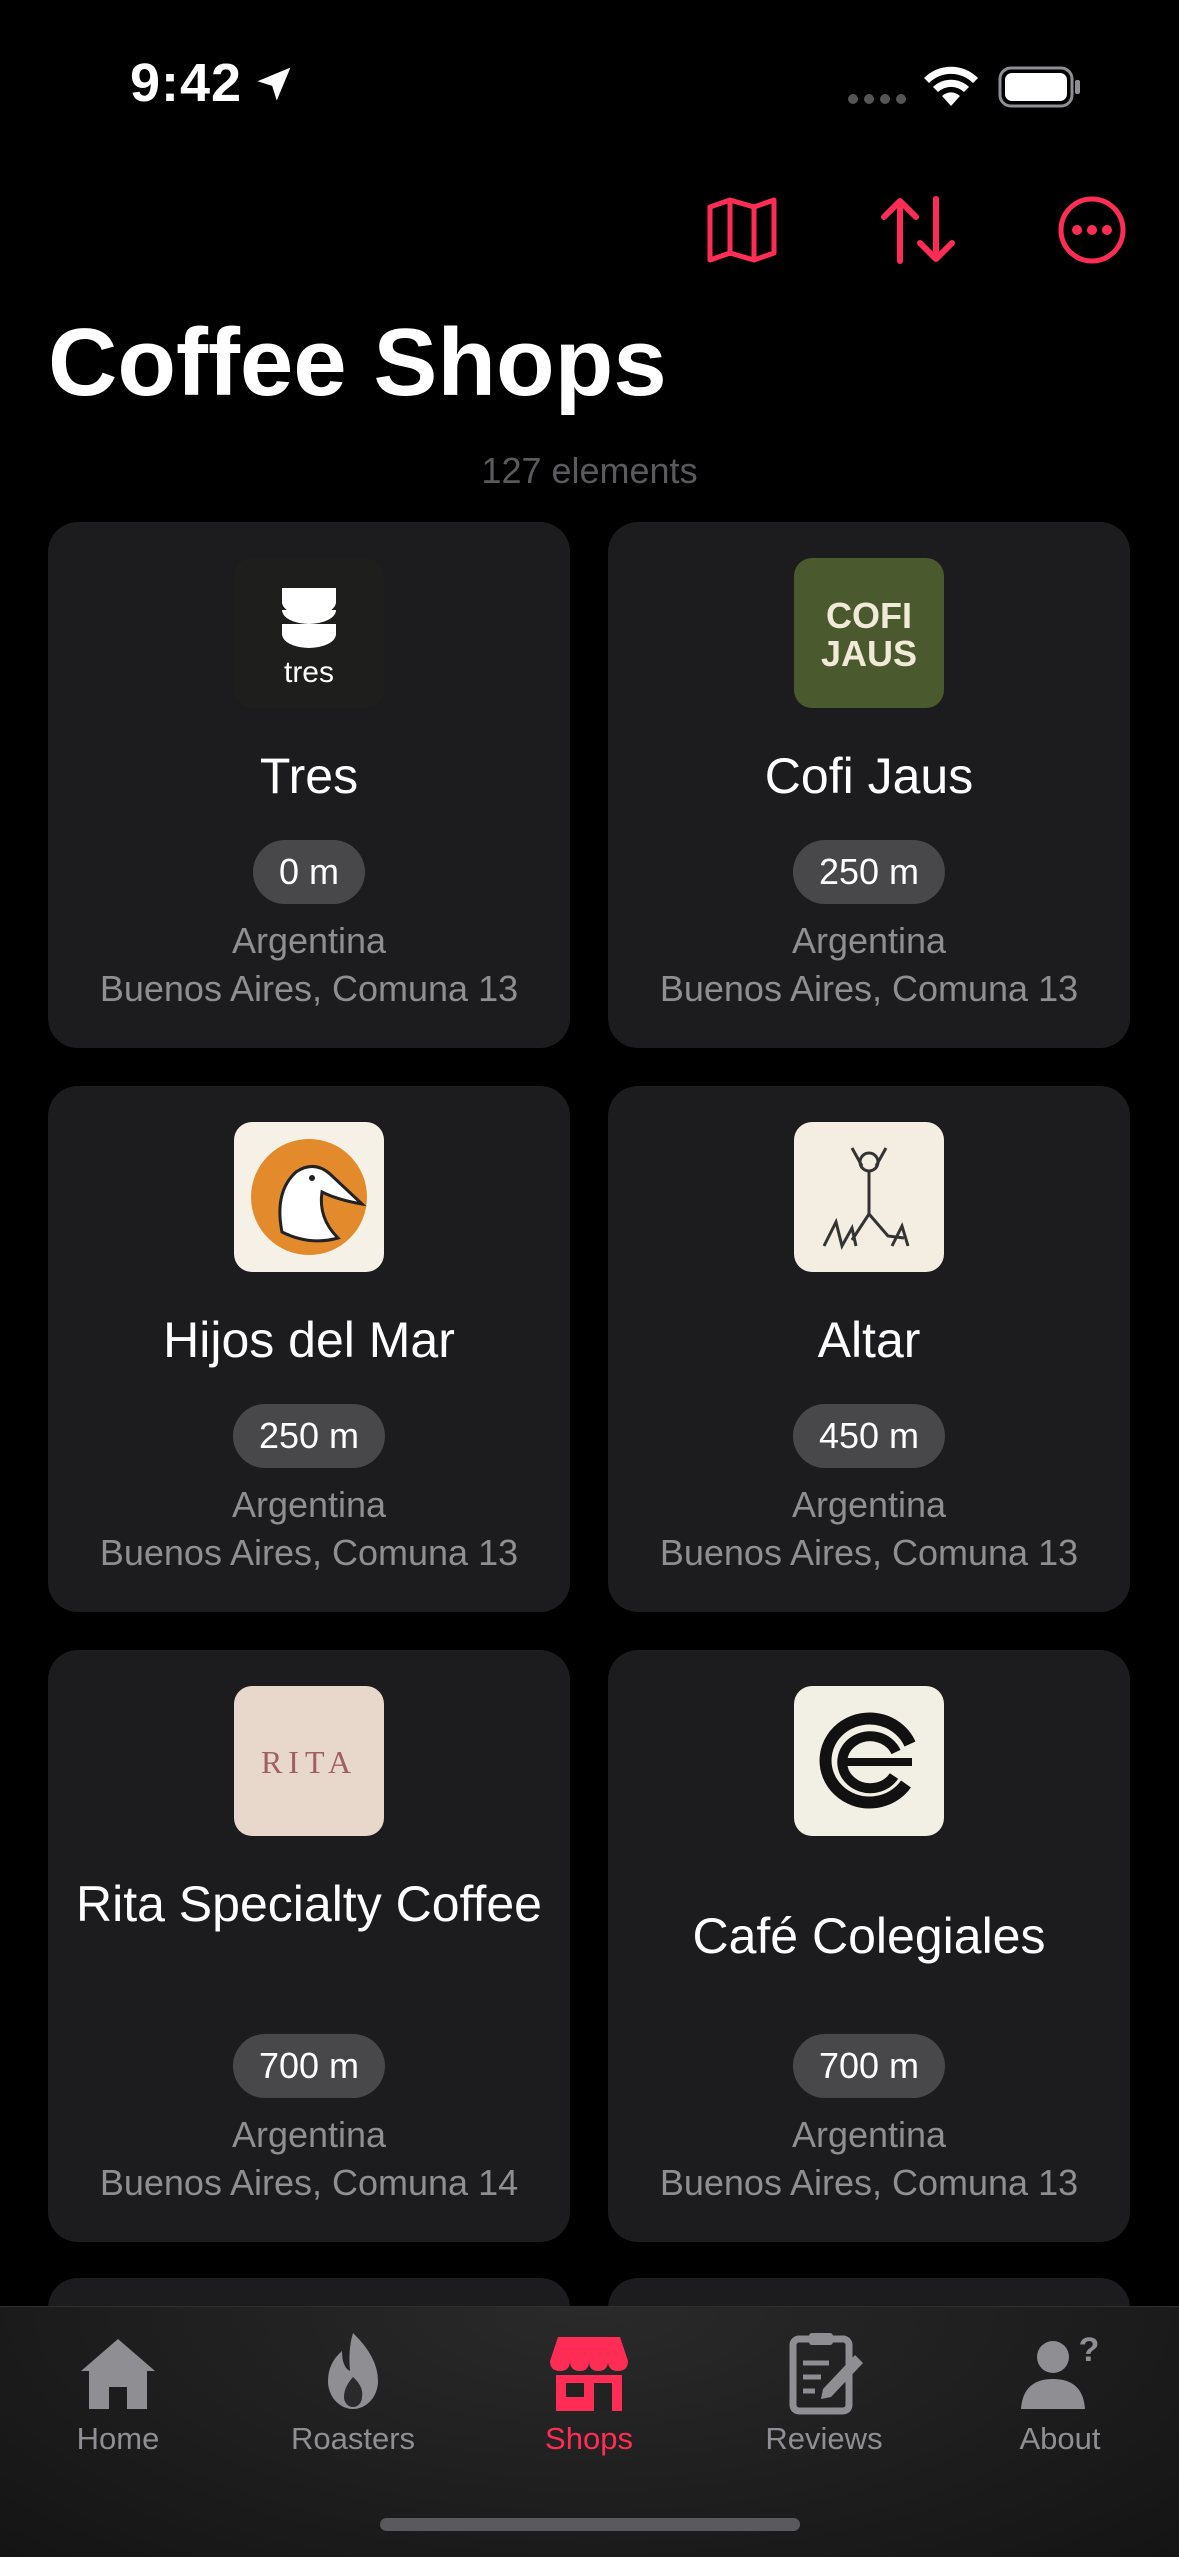  I want to click on tres-logo-icon: tres, so click(309, 638).